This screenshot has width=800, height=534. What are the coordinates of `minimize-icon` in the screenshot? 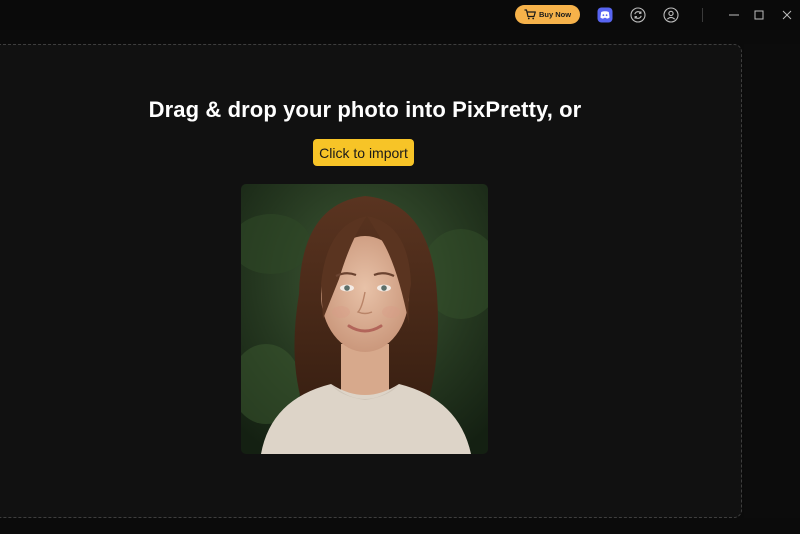 It's located at (734, 15).